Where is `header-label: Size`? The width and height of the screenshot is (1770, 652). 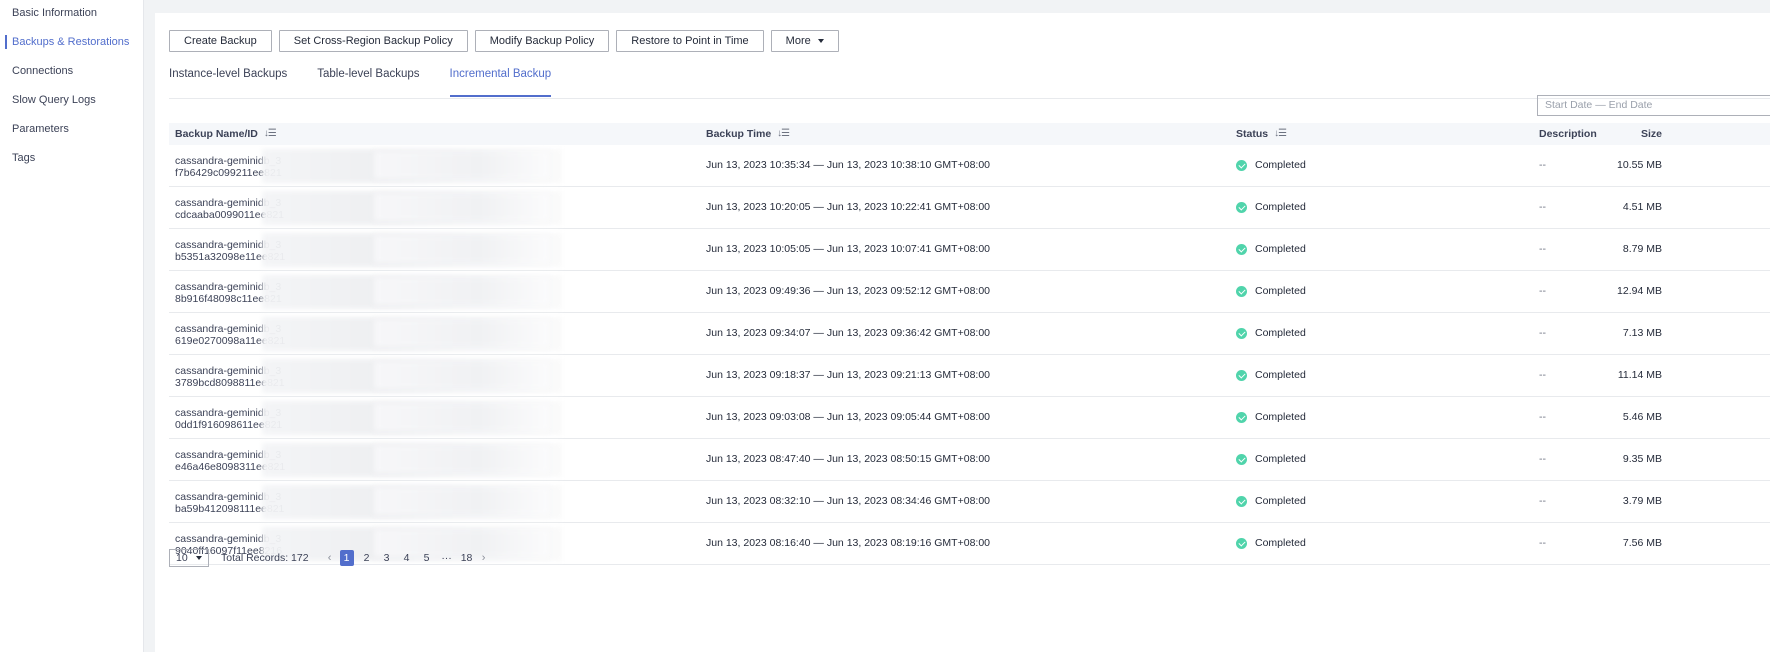 header-label: Size is located at coordinates (1651, 134).